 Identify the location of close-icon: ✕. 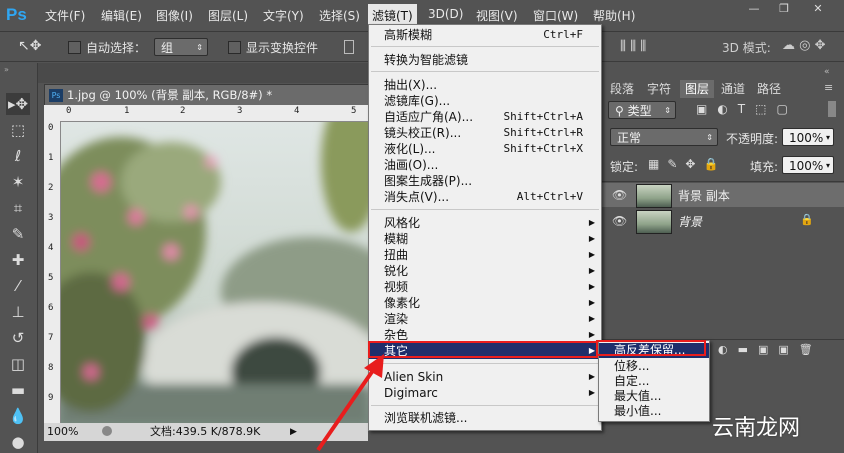
(818, 9).